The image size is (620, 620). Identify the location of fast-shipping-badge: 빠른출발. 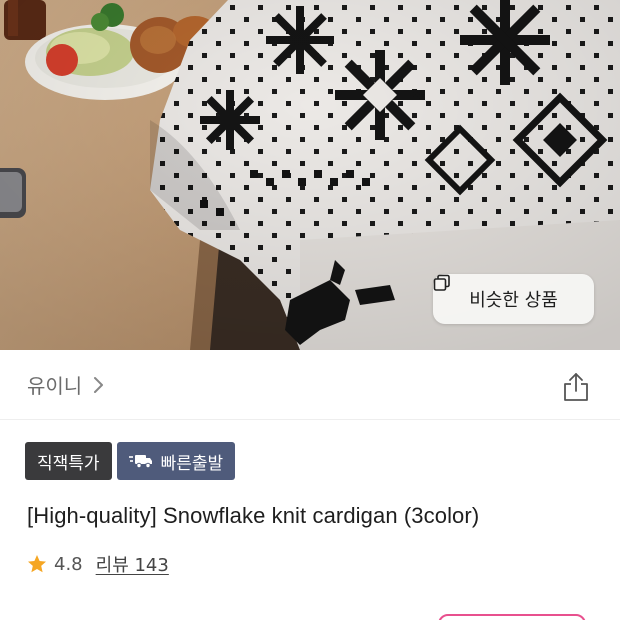
(176, 461).